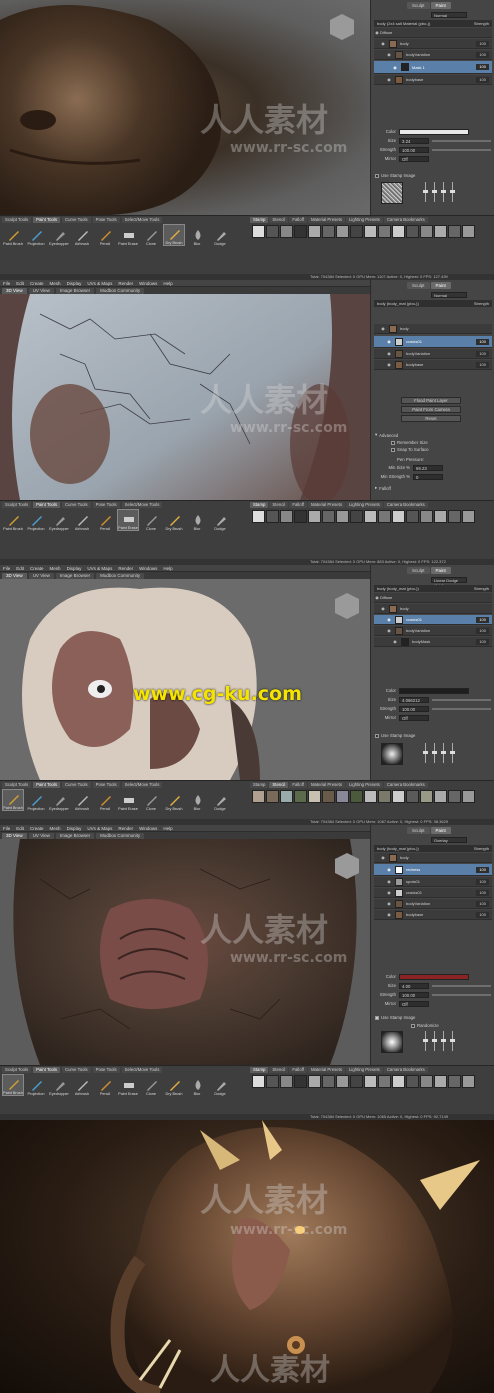  I want to click on layer-row: ◉ bodyMask 100, so click(433, 642).